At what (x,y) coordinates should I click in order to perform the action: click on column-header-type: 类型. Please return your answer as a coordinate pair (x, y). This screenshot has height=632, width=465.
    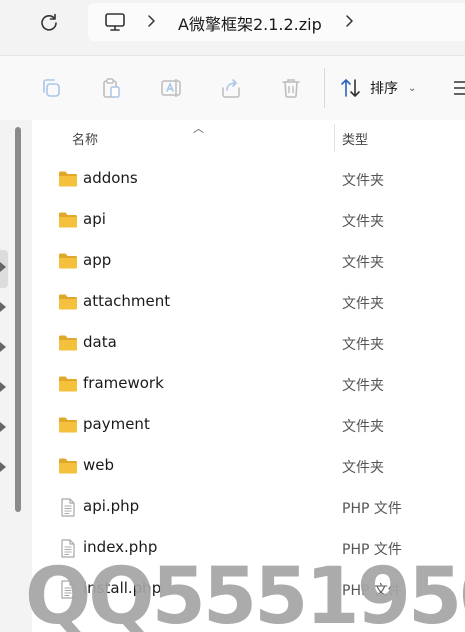
    Looking at the image, I should click on (355, 138).